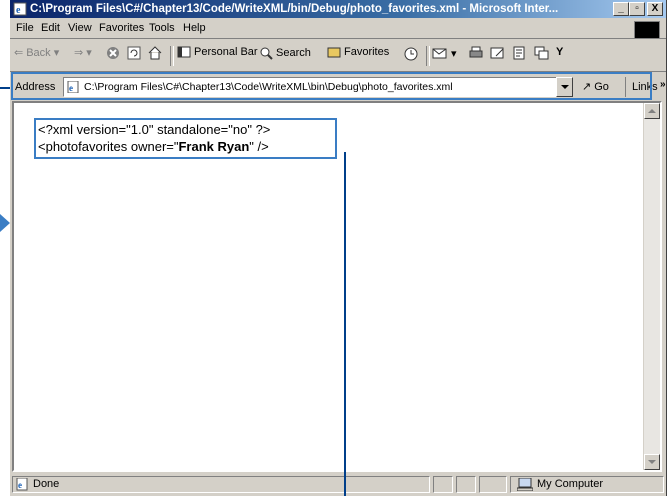  What do you see at coordinates (259, 146) in the screenshot?
I see `xml-element-close: " />` at bounding box center [259, 146].